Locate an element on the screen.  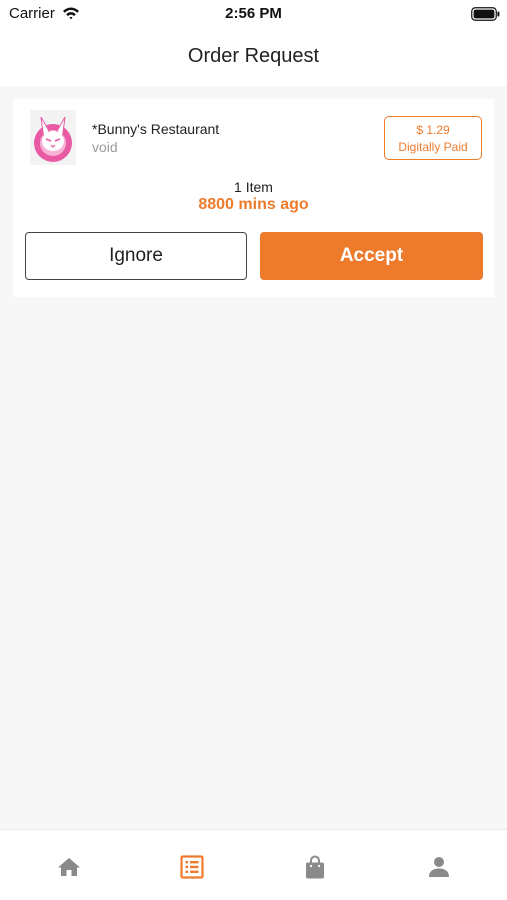
tab-bag is located at coordinates (315, 865).